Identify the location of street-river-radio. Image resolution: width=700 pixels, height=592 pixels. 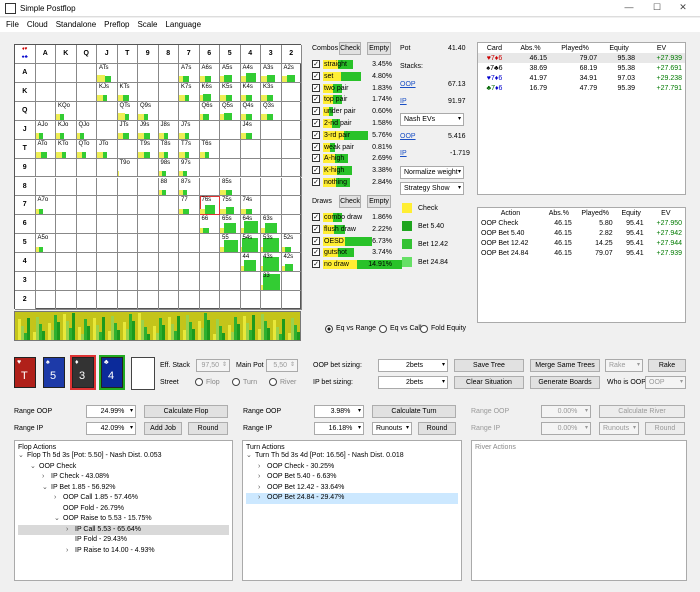
(273, 382).